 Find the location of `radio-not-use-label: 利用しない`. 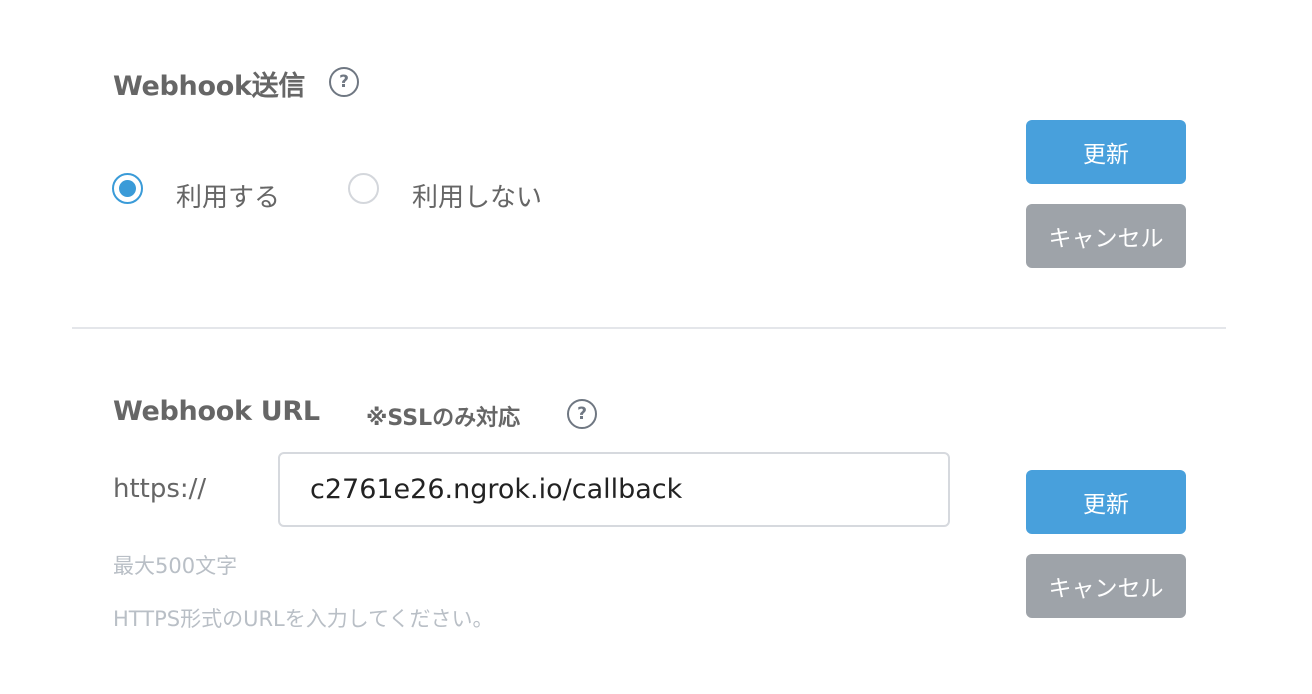

radio-not-use-label: 利用しない is located at coordinates (477, 195).